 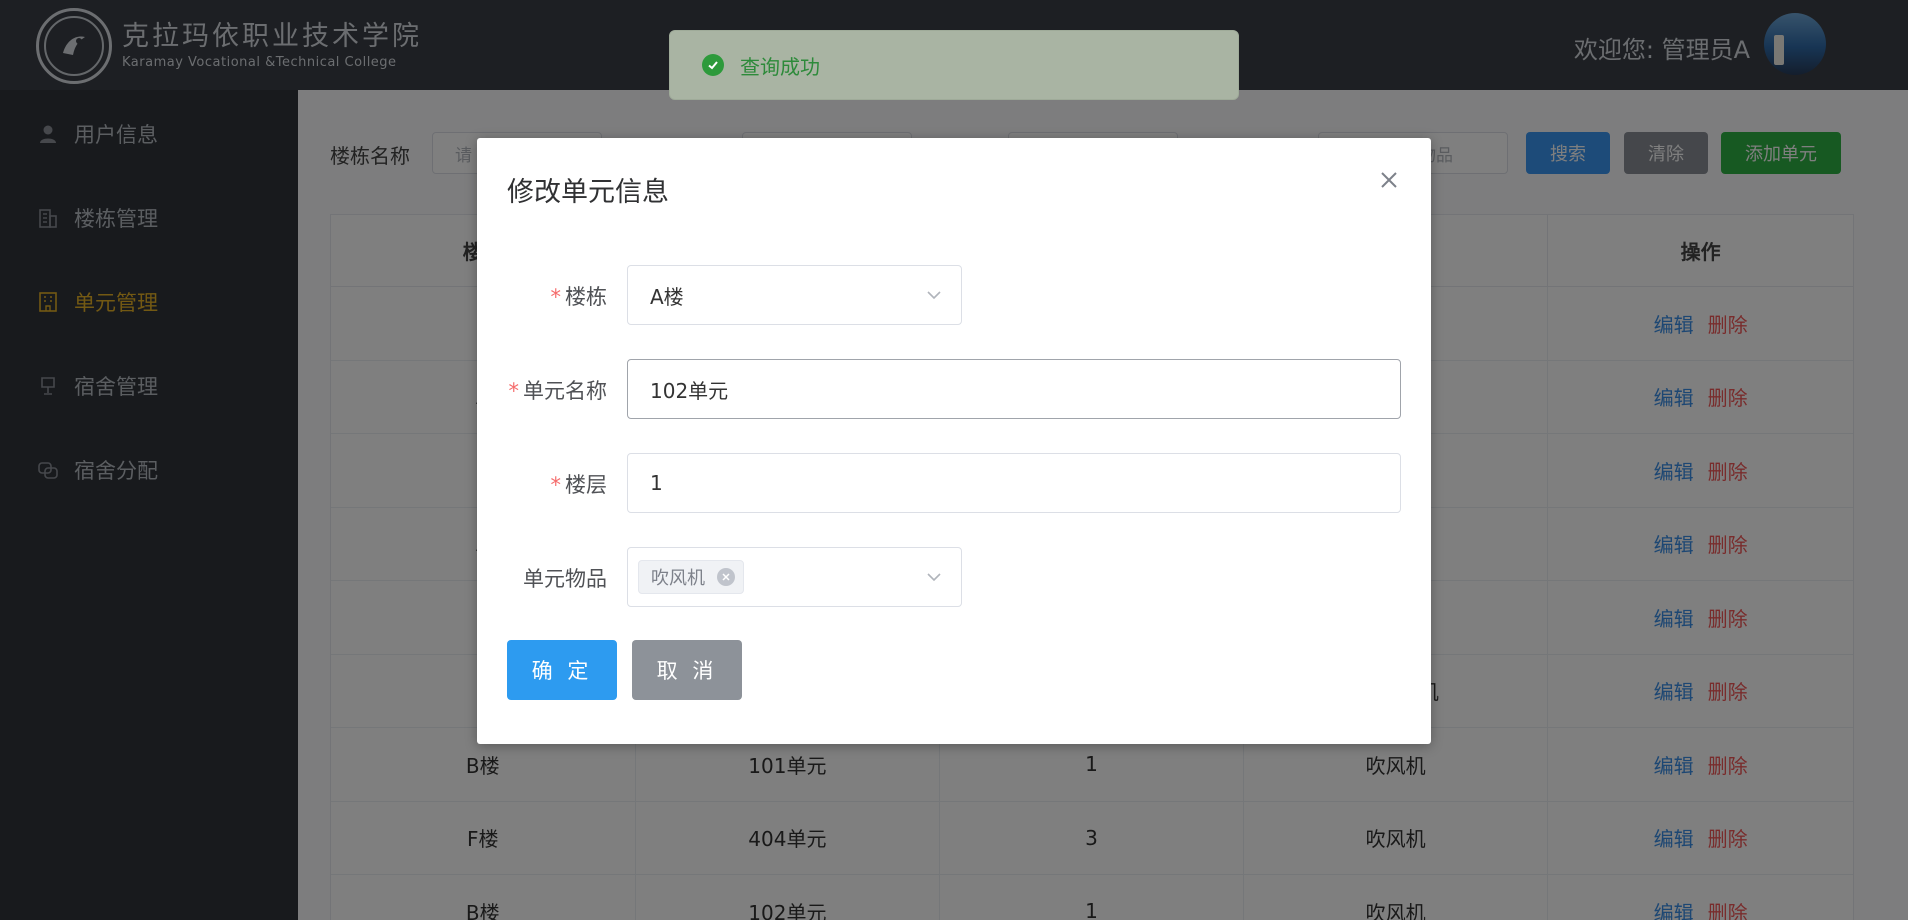 What do you see at coordinates (1014, 389) in the screenshot?
I see `unit-name-field: 102单元` at bounding box center [1014, 389].